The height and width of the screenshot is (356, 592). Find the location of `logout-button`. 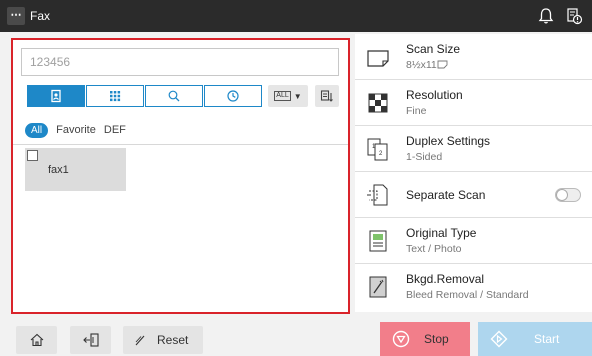

logout-button is located at coordinates (90, 340).